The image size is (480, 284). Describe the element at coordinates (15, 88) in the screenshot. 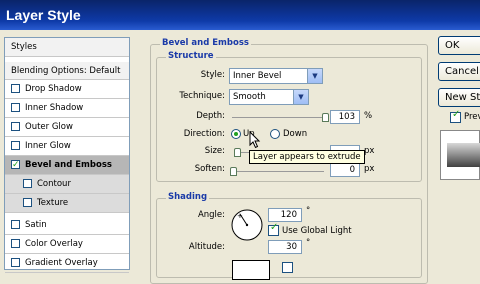

I see `drop-shadow-checkbox` at that location.